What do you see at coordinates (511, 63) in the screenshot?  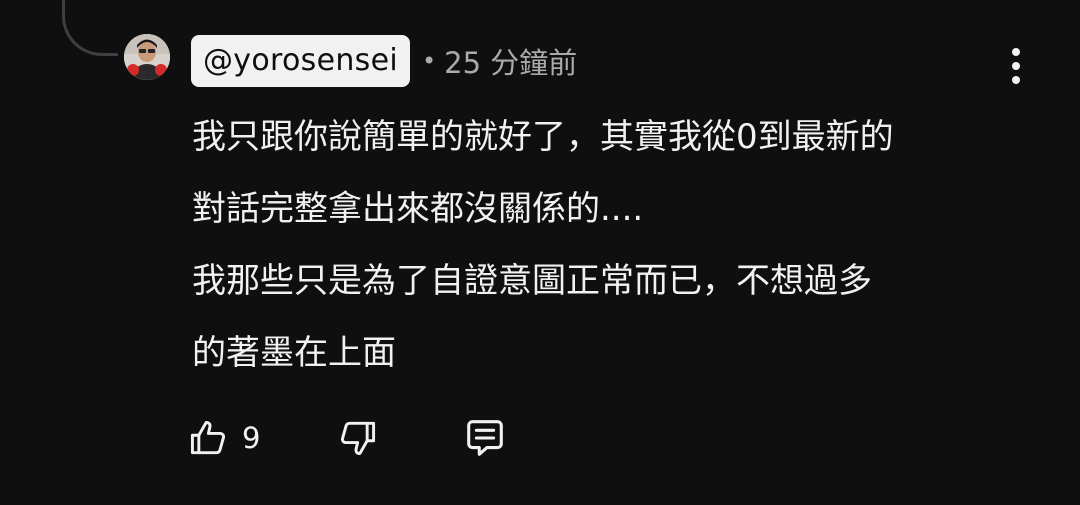 I see `comment-timestamp: 25 分鐘前` at bounding box center [511, 63].